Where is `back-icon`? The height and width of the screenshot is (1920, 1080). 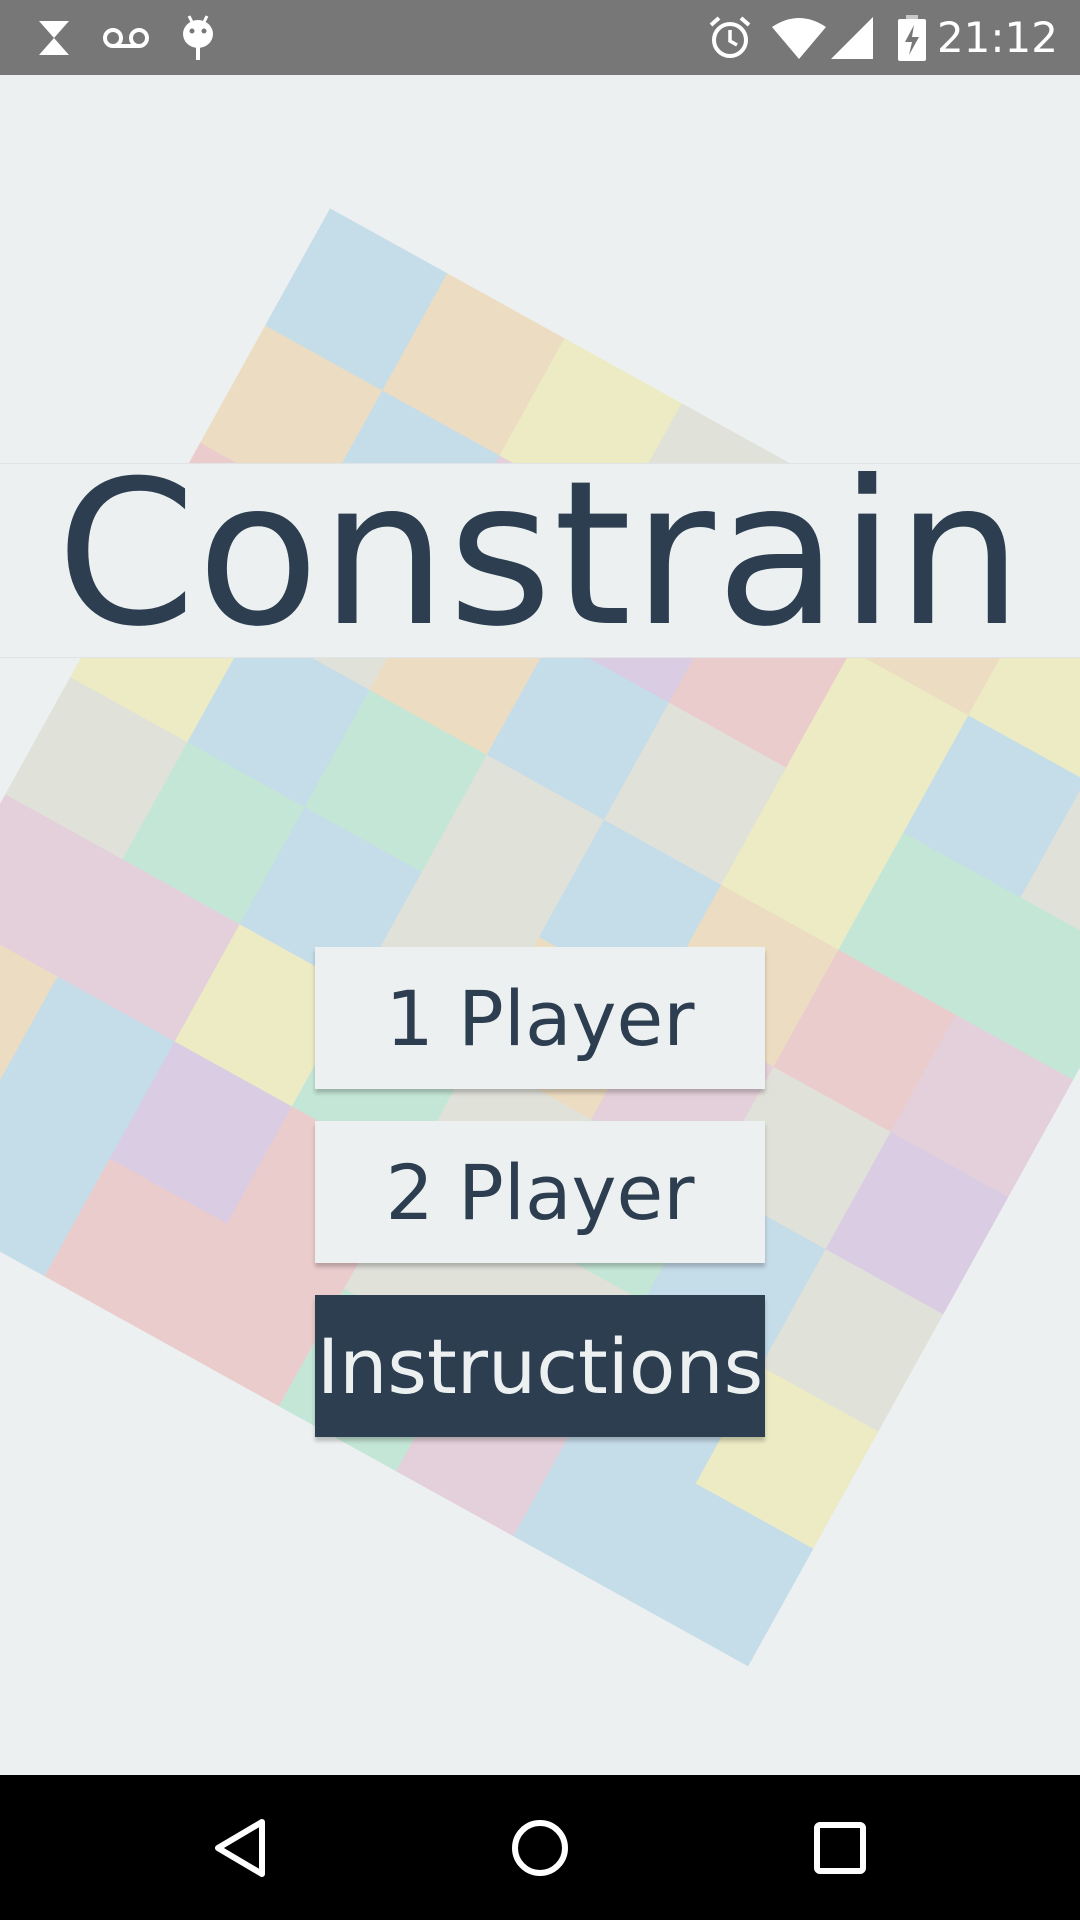
back-icon is located at coordinates (240, 1847).